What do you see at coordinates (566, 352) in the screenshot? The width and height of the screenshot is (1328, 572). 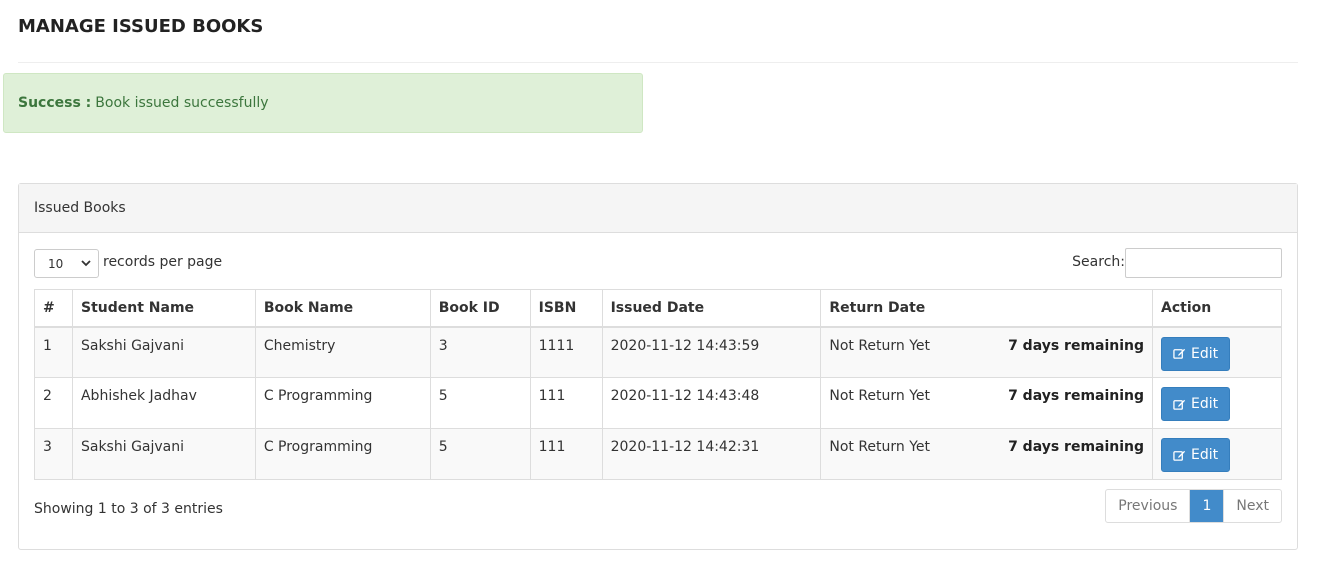 I see `isbn: 1111` at bounding box center [566, 352].